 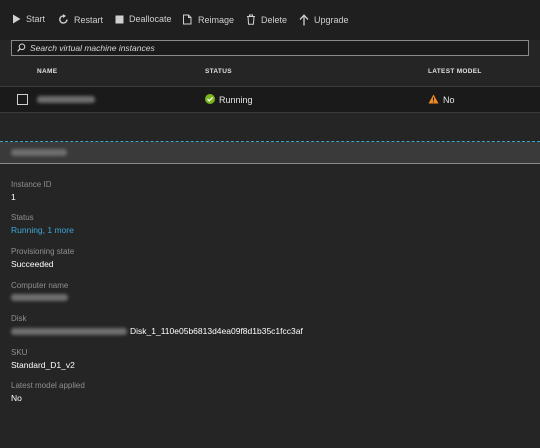 I want to click on computer-name-redacted, so click(x=39, y=297).